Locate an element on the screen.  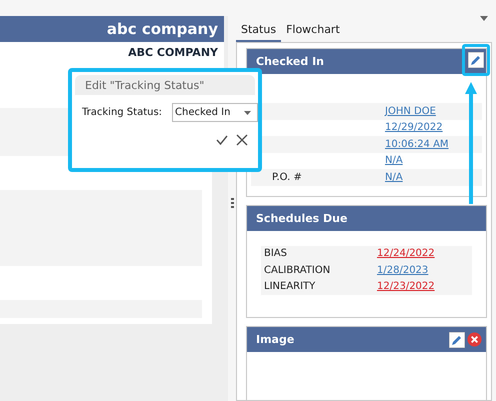
field-label: Tracking Status: is located at coordinates (122, 112).